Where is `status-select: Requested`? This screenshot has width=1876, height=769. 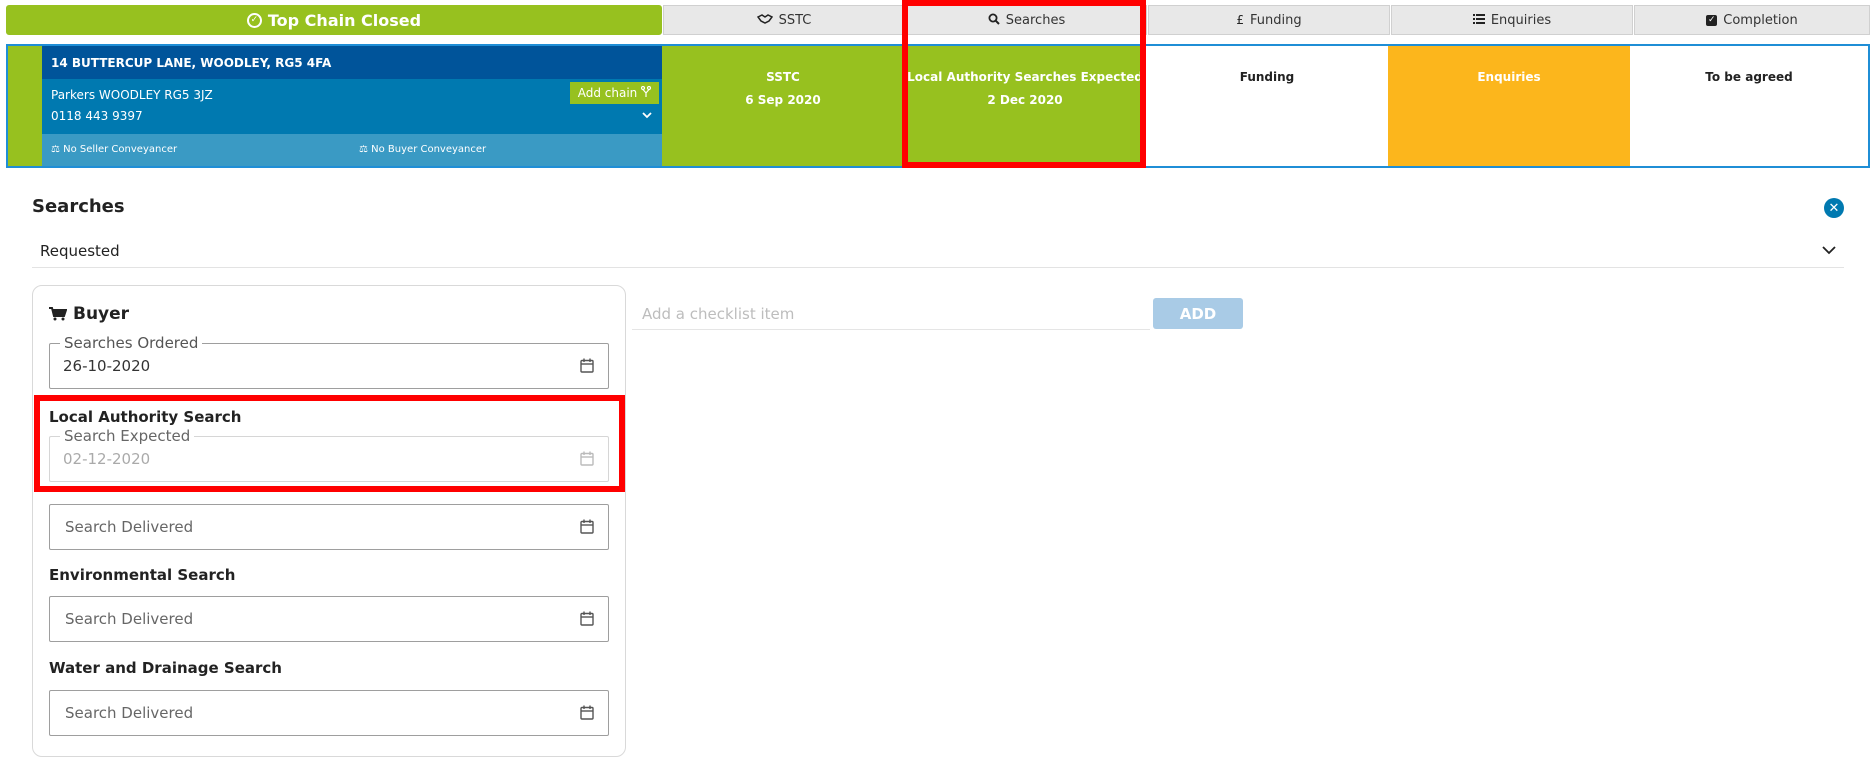
status-select: Requested is located at coordinates (938, 254).